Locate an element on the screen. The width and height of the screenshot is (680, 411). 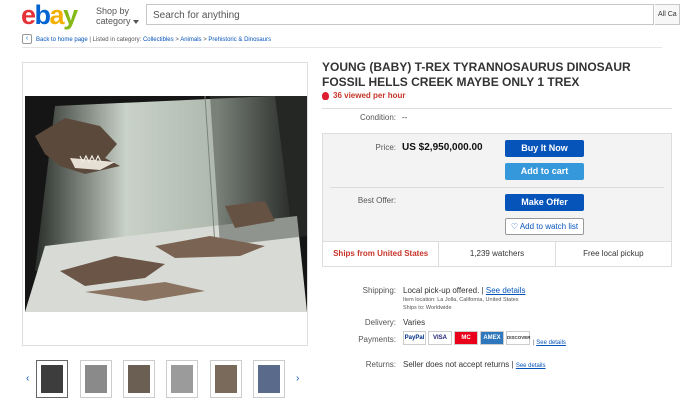
returns-text: Seller does not accept returns is located at coordinates (456, 364).